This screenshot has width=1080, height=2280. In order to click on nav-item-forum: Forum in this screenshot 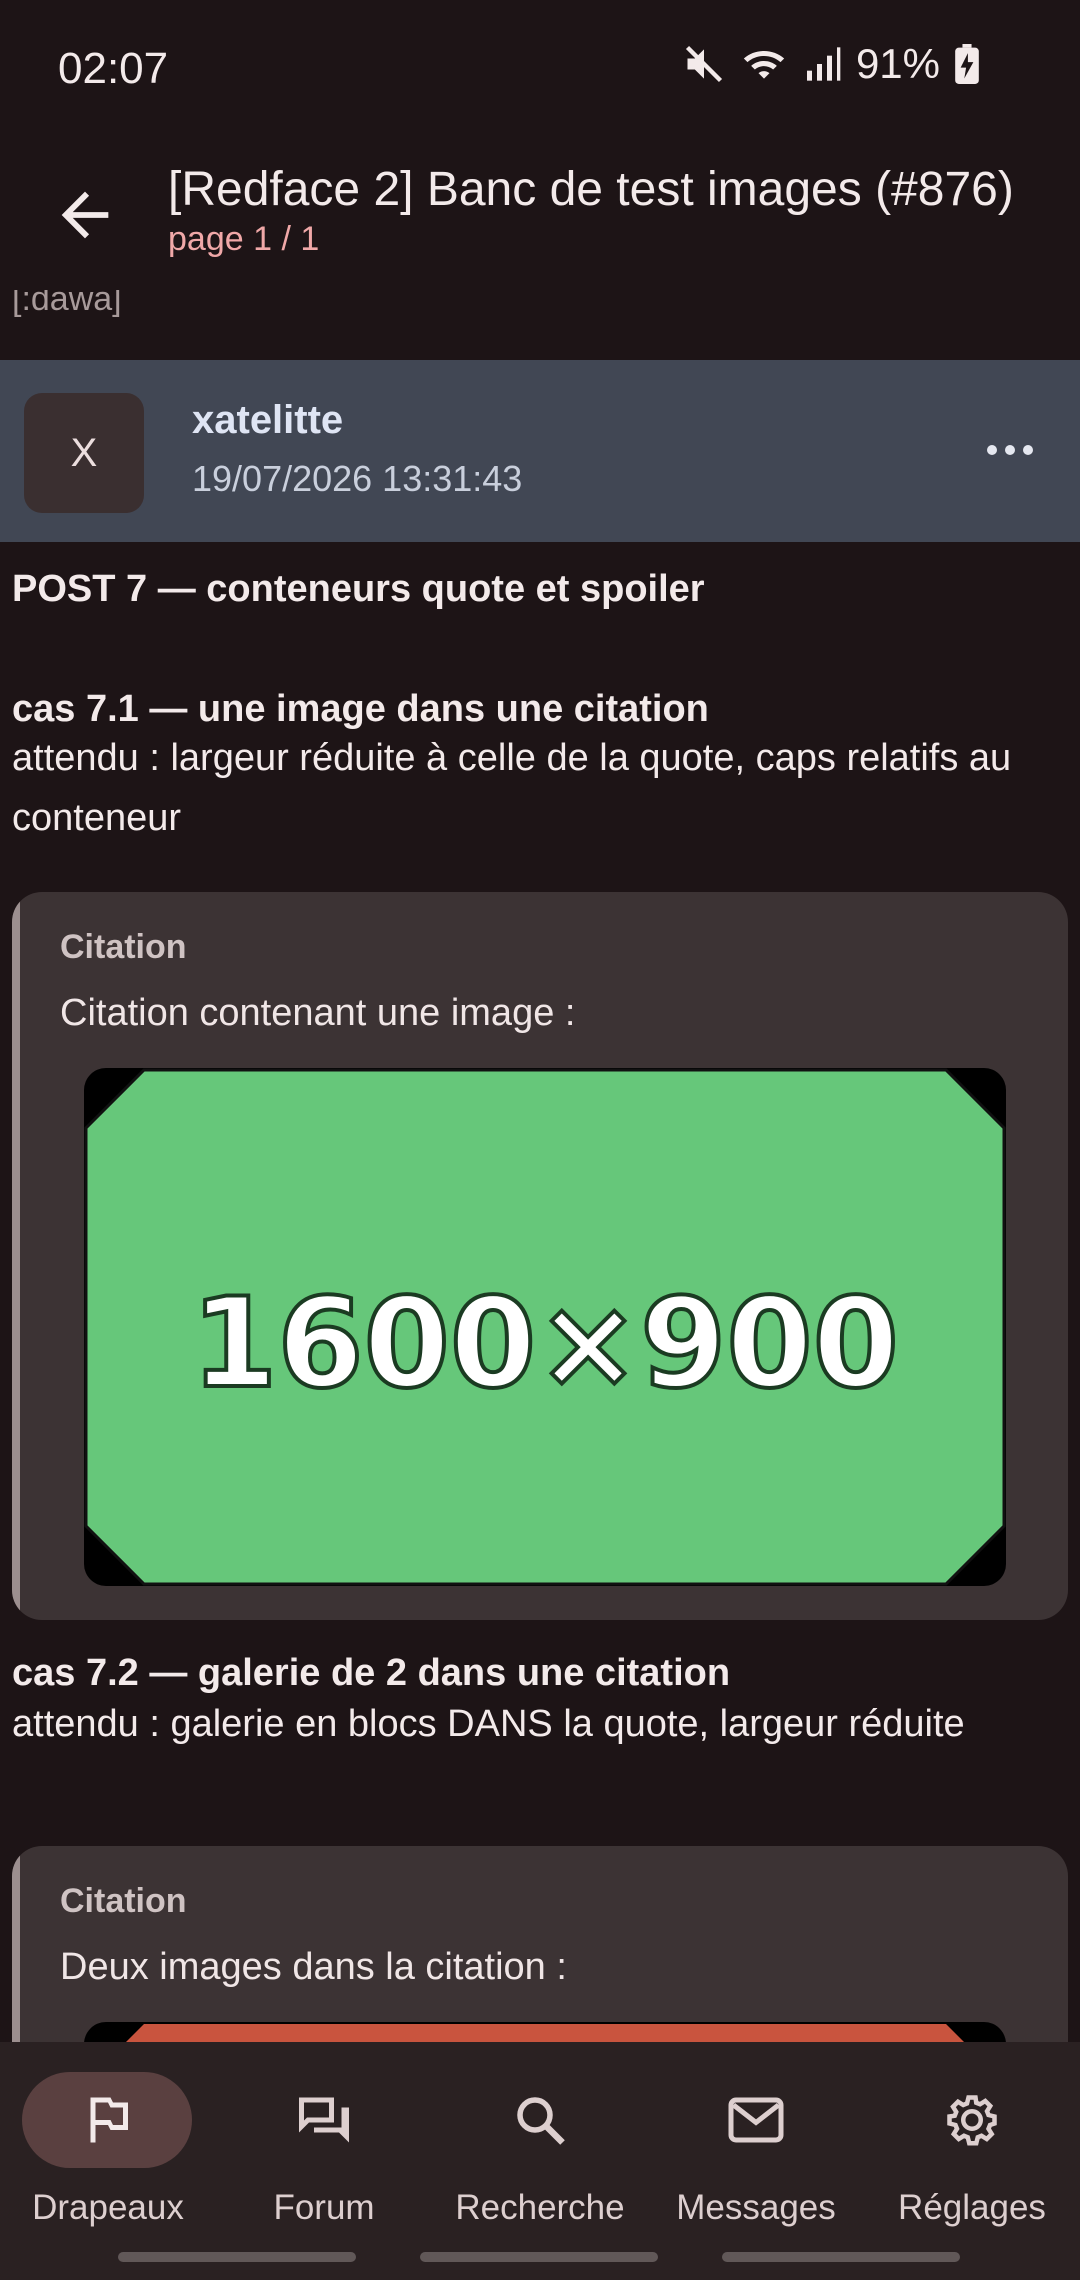, I will do `click(324, 2162)`.